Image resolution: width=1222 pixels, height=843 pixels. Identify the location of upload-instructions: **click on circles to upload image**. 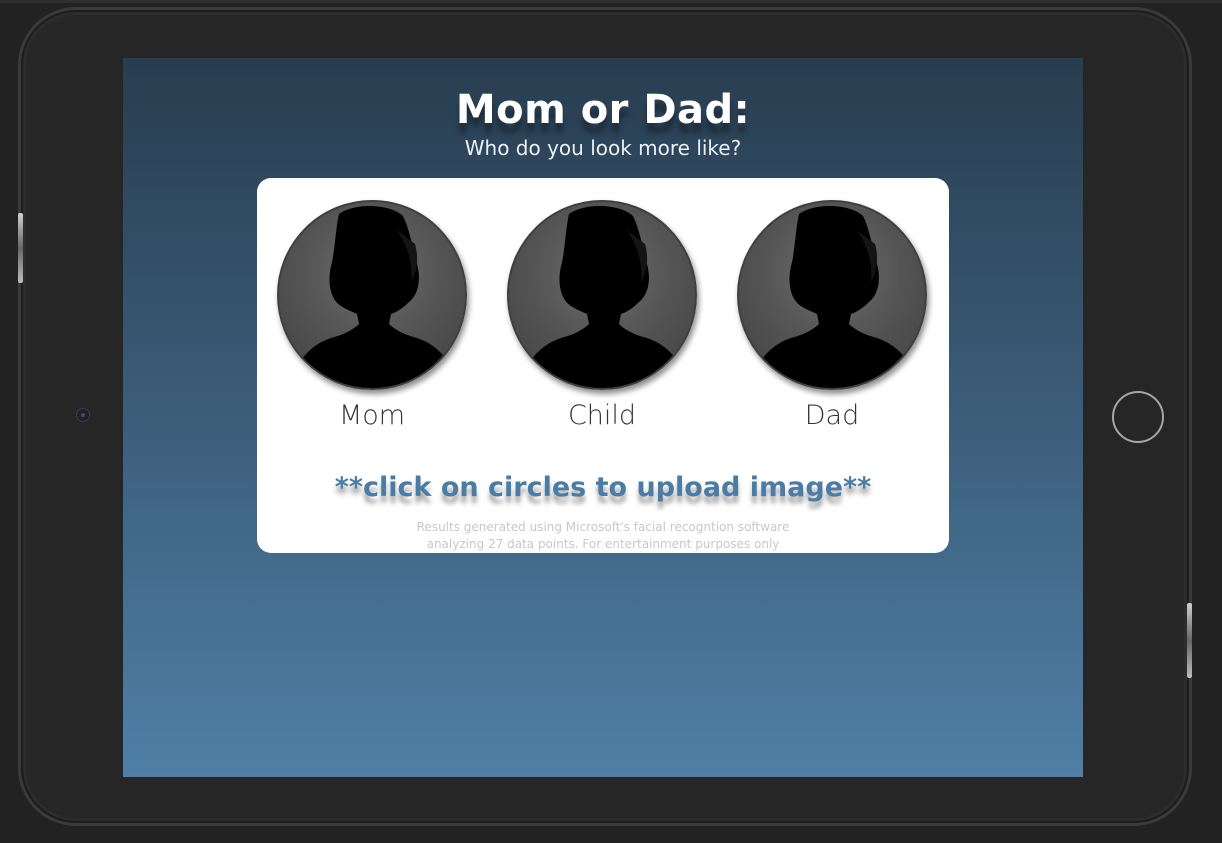
(603, 487).